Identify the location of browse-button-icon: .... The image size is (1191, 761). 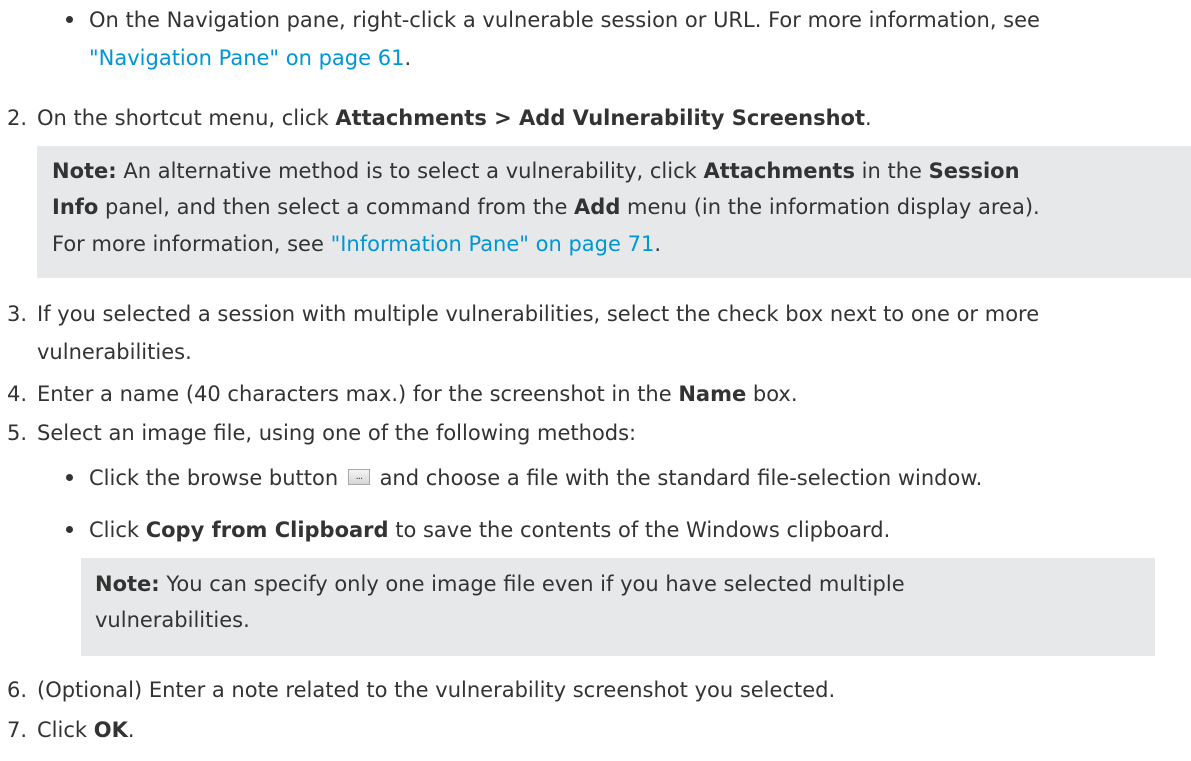
(358, 477).